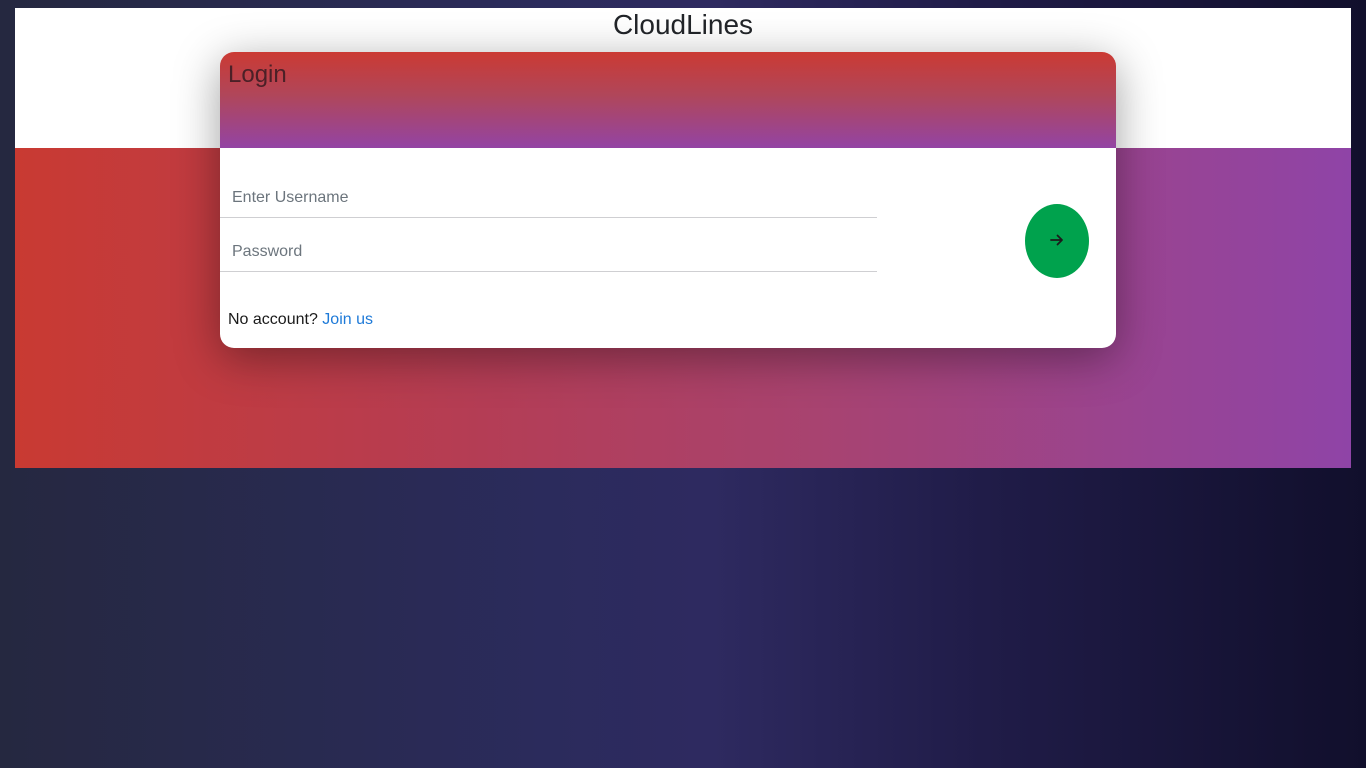 Image resolution: width=1366 pixels, height=768 pixels. Describe the element at coordinates (548, 252) in the screenshot. I see `password-input` at that location.